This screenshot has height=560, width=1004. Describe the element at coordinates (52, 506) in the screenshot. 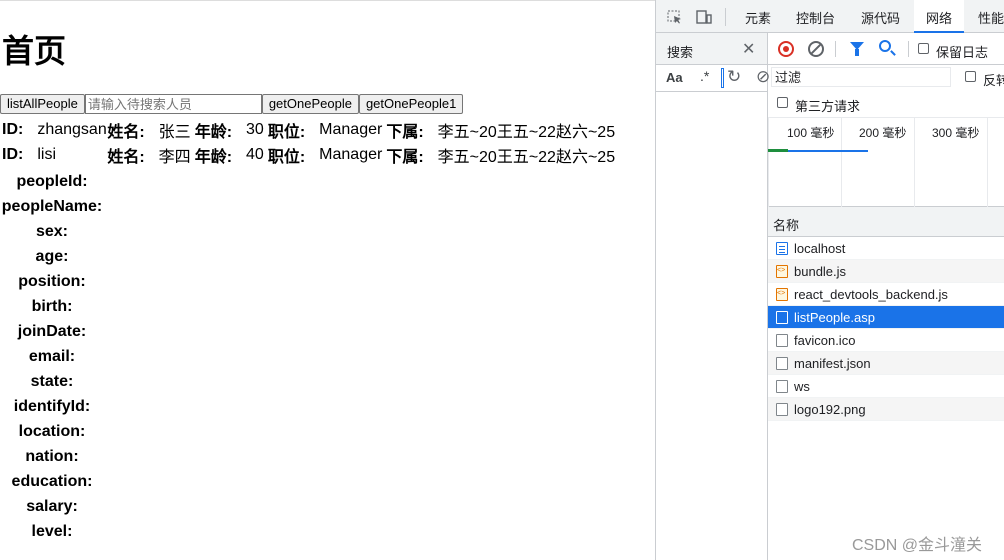

I see `field-label-salary: salary:` at that location.